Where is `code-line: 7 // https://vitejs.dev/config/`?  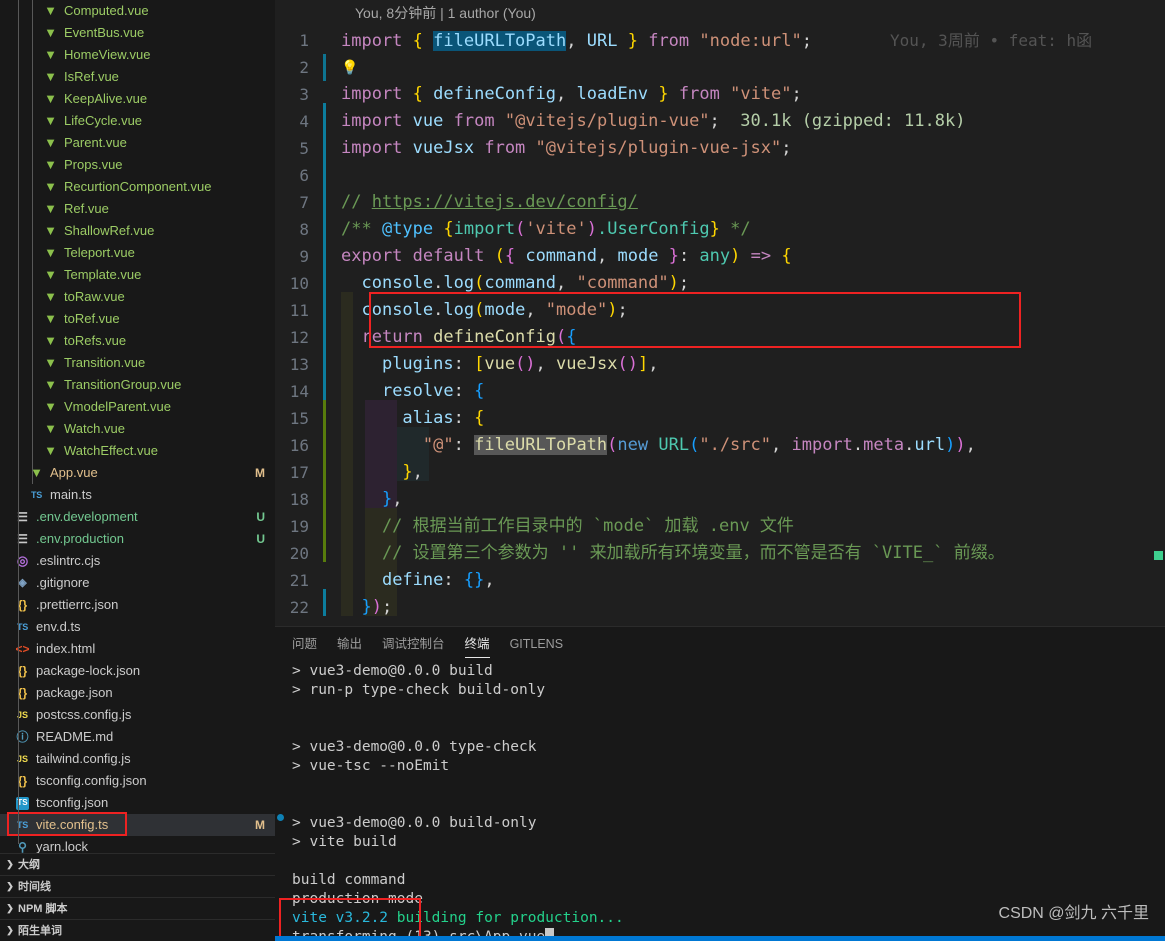
code-line: 7 // https://vitejs.dev/config/ is located at coordinates (720, 202).